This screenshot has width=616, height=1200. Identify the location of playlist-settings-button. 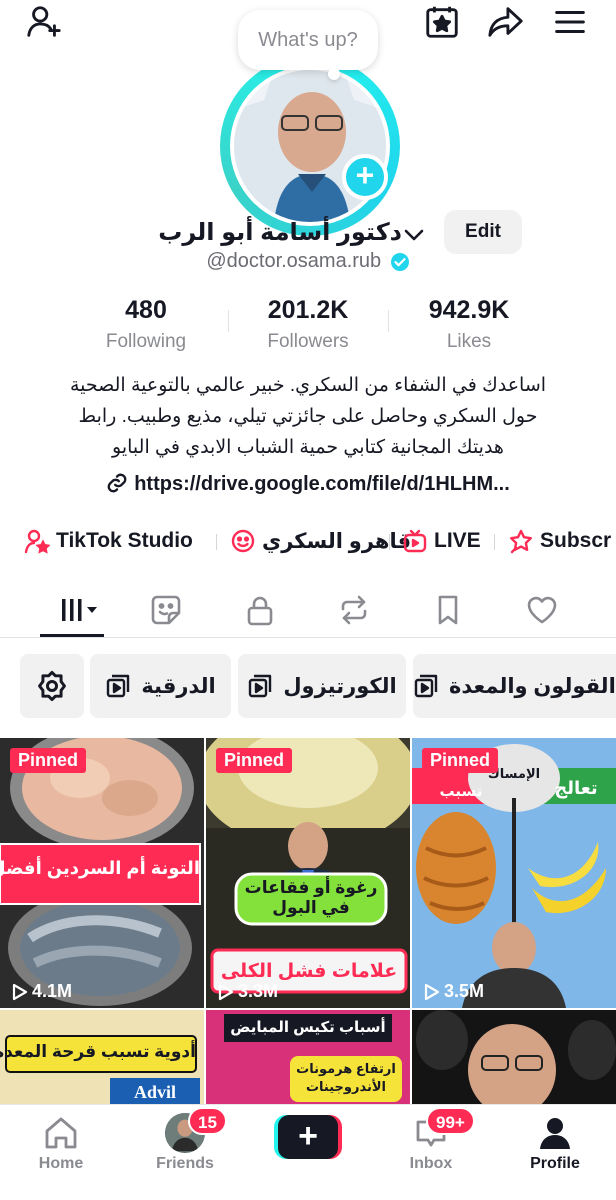
(52, 686).